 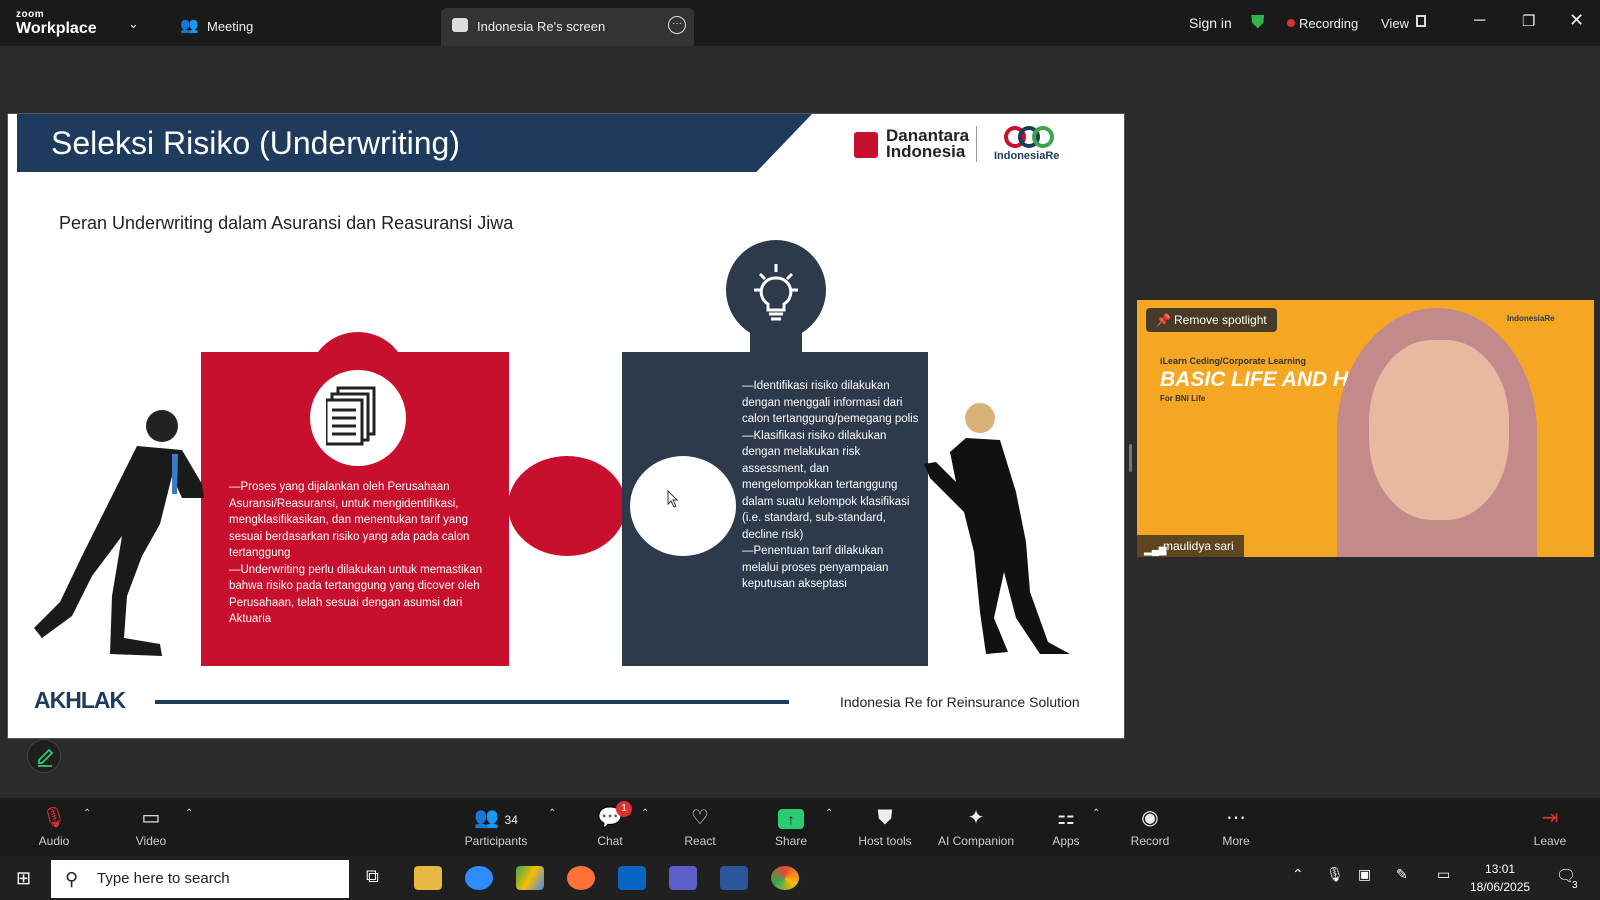 What do you see at coordinates (87, 813) in the screenshot?
I see `audio-options-chevron-icon: ⌃` at bounding box center [87, 813].